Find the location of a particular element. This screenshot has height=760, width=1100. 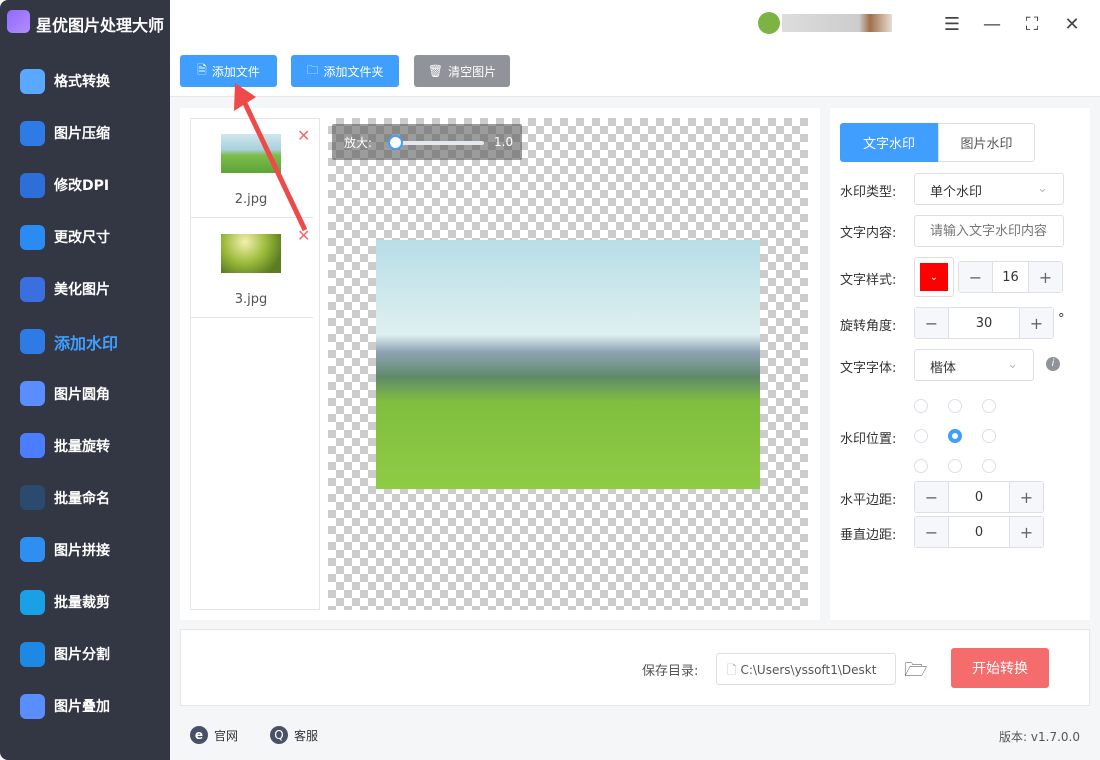

vmargin-label: 垂直边距: is located at coordinates (868, 535).